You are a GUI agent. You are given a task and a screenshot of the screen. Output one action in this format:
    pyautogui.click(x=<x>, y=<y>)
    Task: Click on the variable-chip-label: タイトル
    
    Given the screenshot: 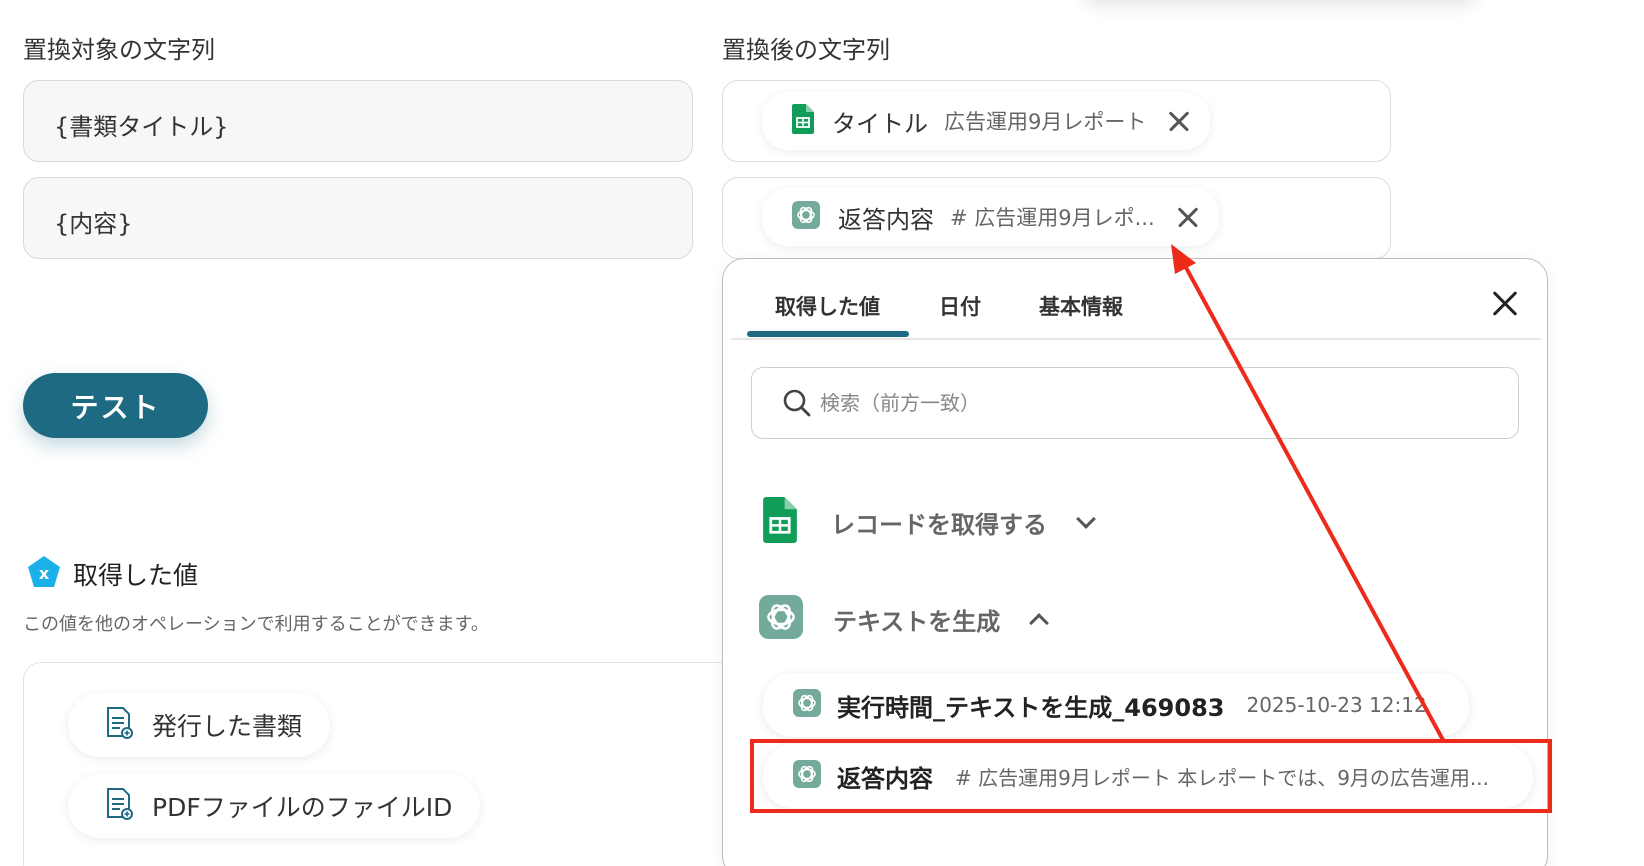 What is the action you would take?
    pyautogui.click(x=880, y=123)
    